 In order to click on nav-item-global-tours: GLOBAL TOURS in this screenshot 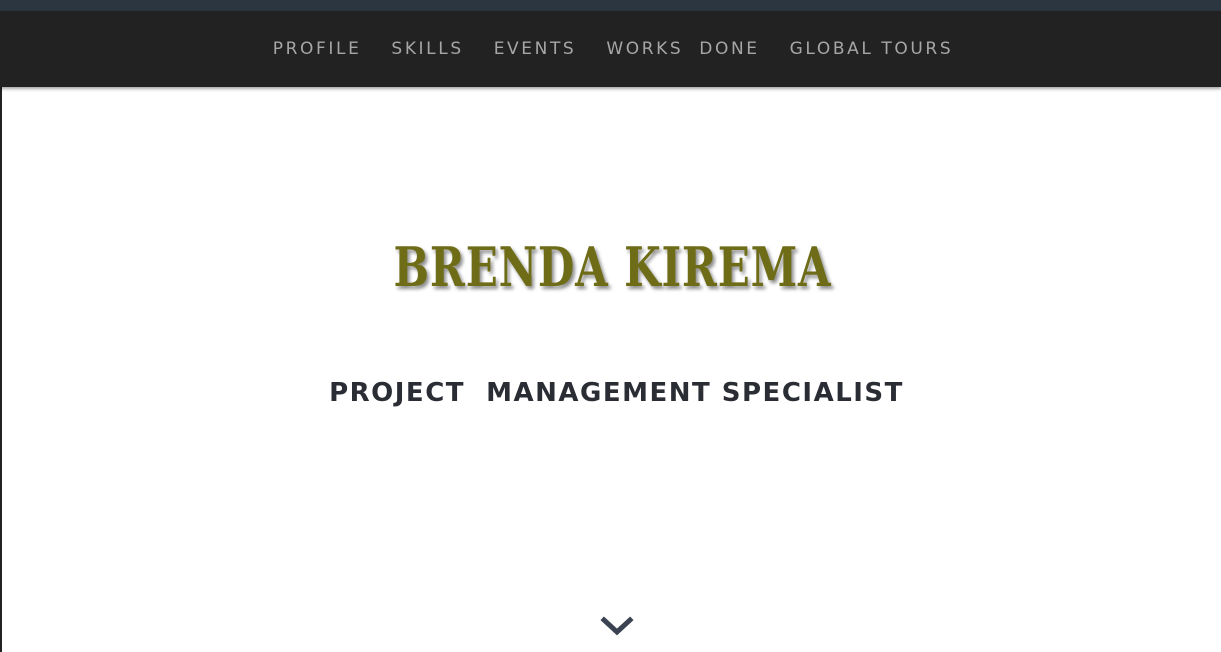, I will do `click(872, 49)`.